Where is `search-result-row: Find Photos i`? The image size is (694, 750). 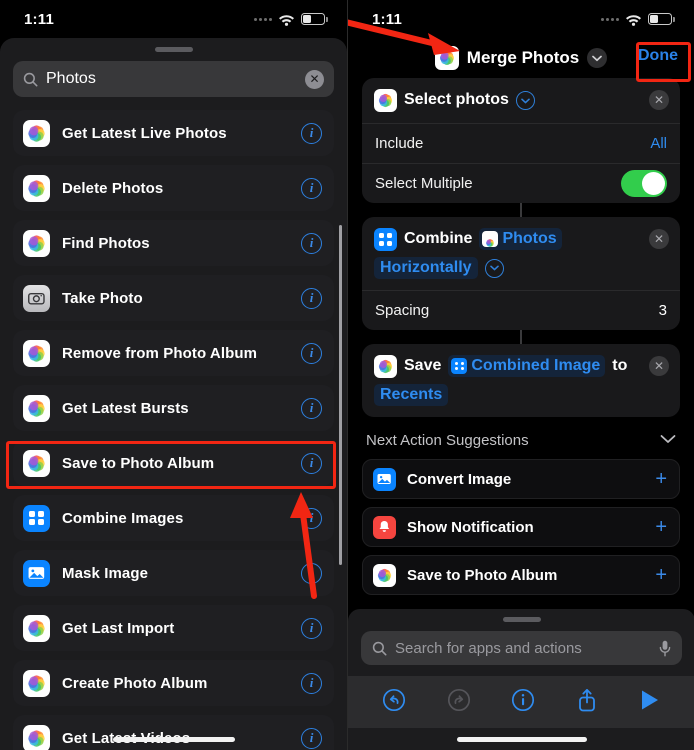 search-result-row: Find Photos i is located at coordinates (173, 243).